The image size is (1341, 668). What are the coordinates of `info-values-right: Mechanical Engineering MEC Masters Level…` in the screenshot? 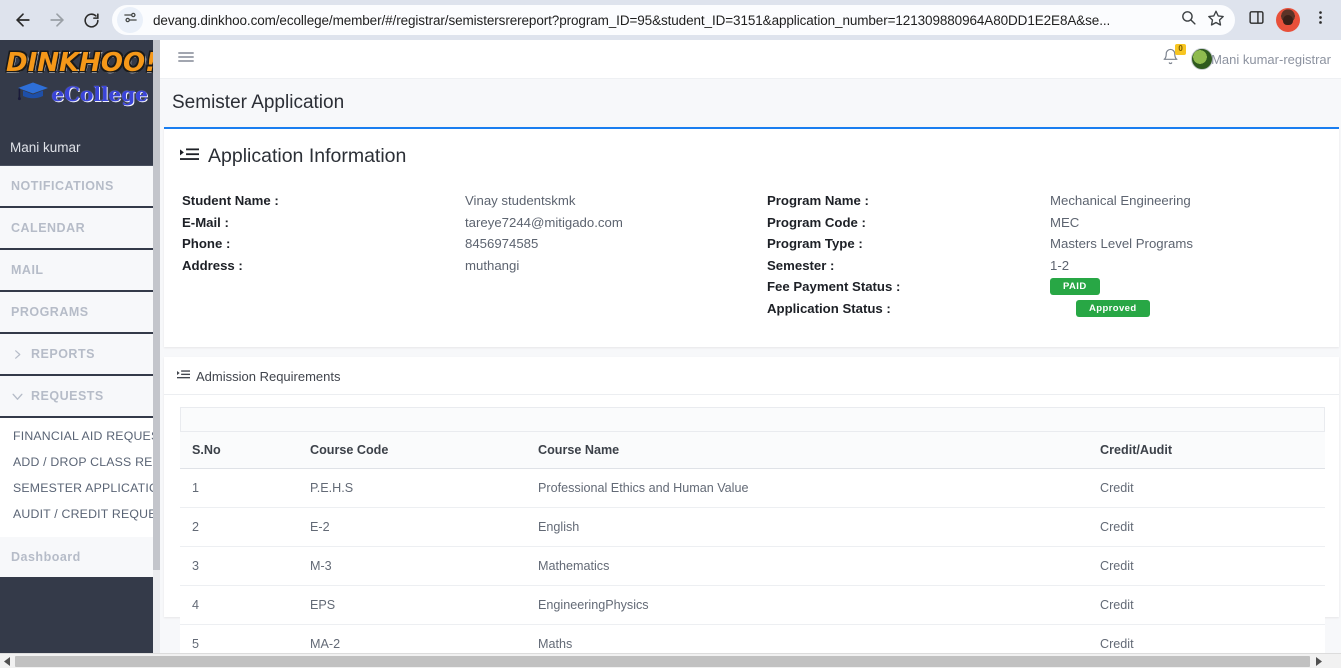 It's located at (1121, 254).